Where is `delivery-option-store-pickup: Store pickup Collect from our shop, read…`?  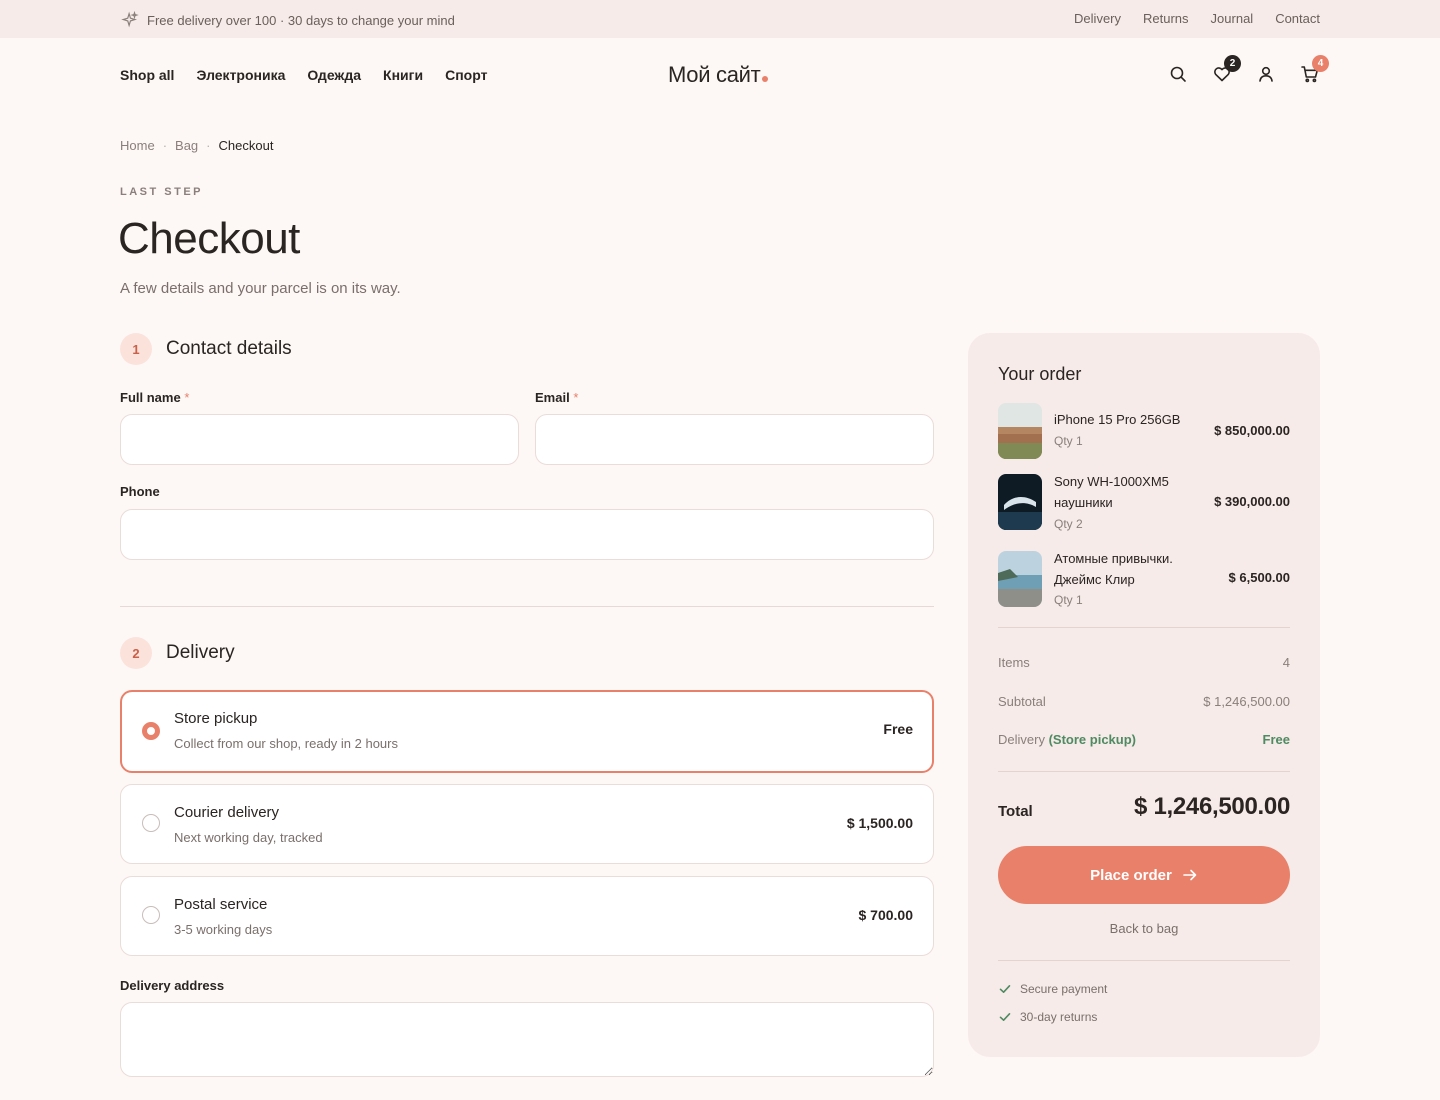
delivery-option-store-pickup: Store pickup Collect from our shop, read… is located at coordinates (527, 731).